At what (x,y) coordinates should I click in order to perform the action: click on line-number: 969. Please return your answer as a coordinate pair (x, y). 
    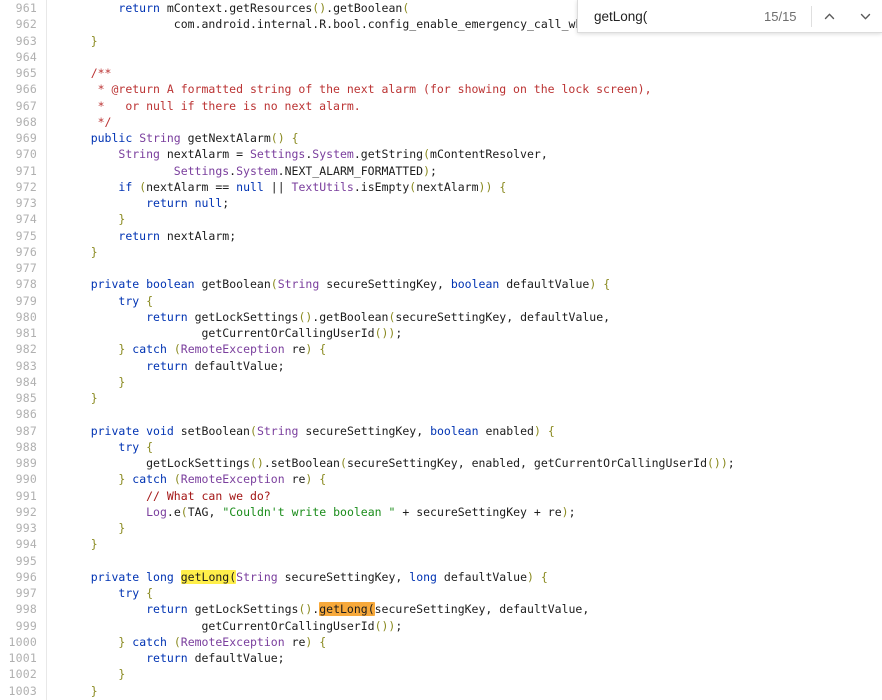
    Looking at the image, I should click on (26, 138).